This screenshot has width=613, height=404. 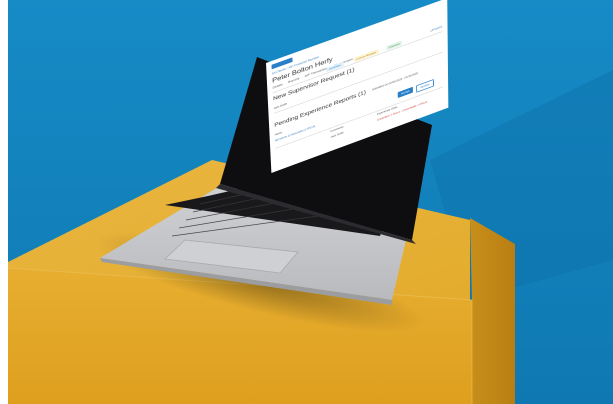 I want to click on accept-button: Accept, so click(x=405, y=92).